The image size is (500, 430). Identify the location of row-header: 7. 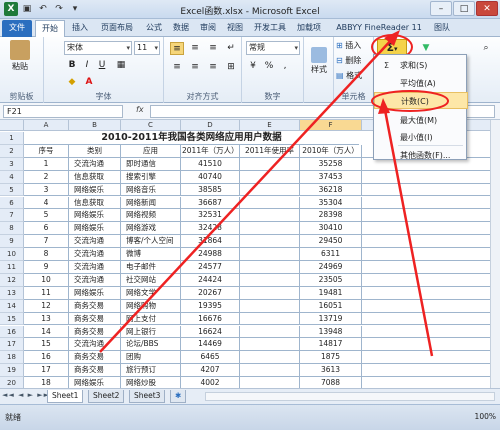
(12, 216).